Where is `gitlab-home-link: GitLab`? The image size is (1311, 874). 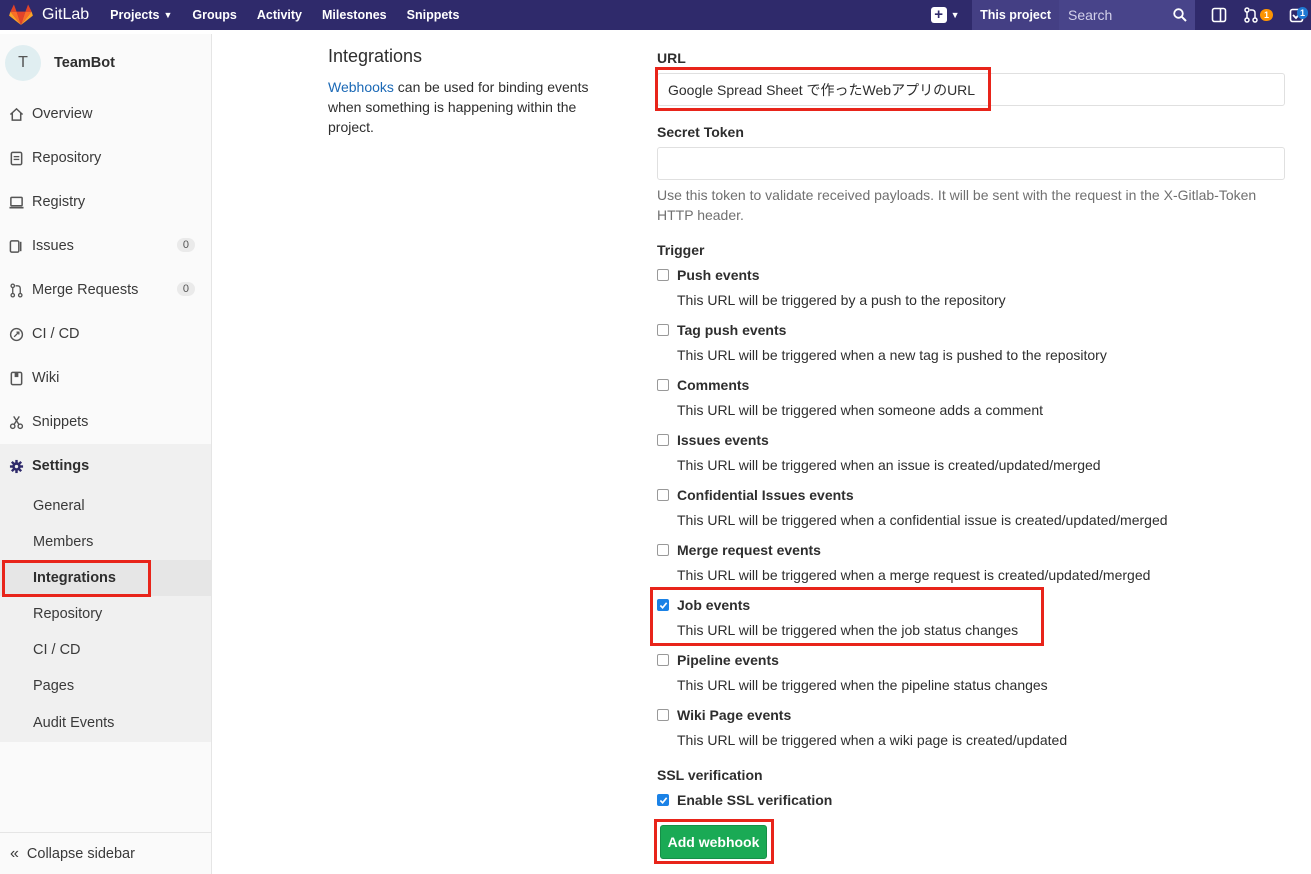 gitlab-home-link: GitLab is located at coordinates (49, 15).